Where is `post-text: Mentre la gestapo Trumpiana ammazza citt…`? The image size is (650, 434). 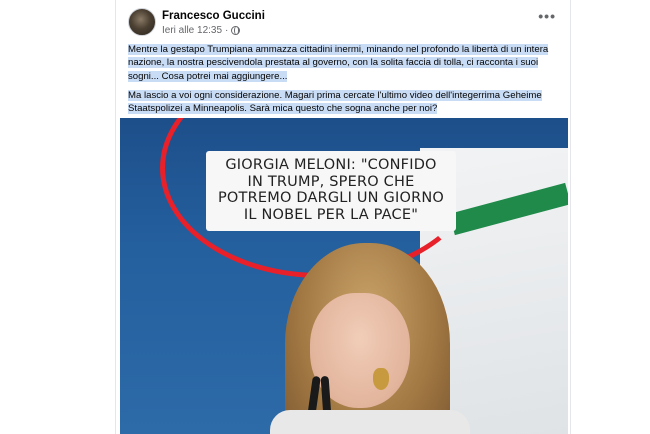
post-text: Mentre la gestapo Trumpiana ammazza citt… is located at coordinates (344, 82).